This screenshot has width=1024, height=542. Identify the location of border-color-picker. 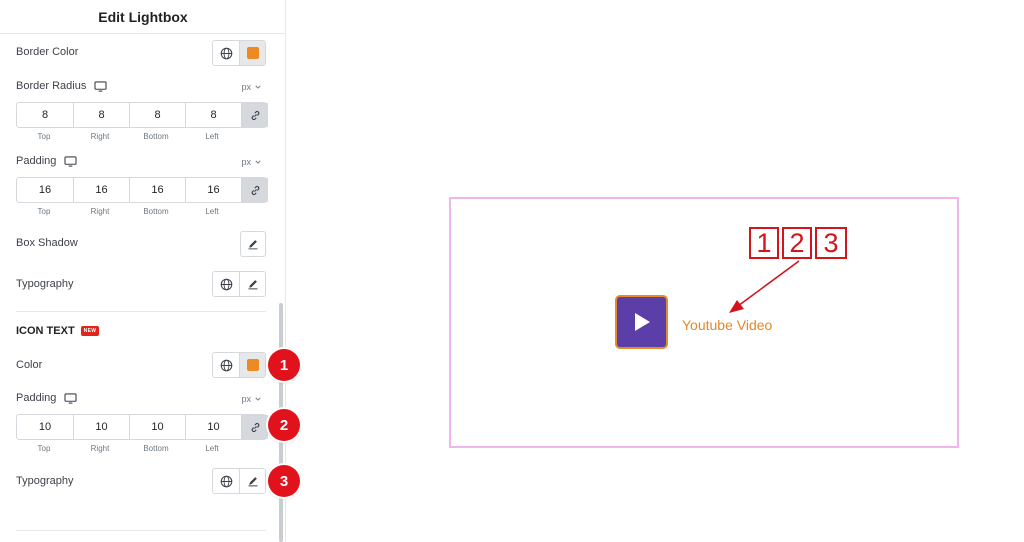
(252, 53).